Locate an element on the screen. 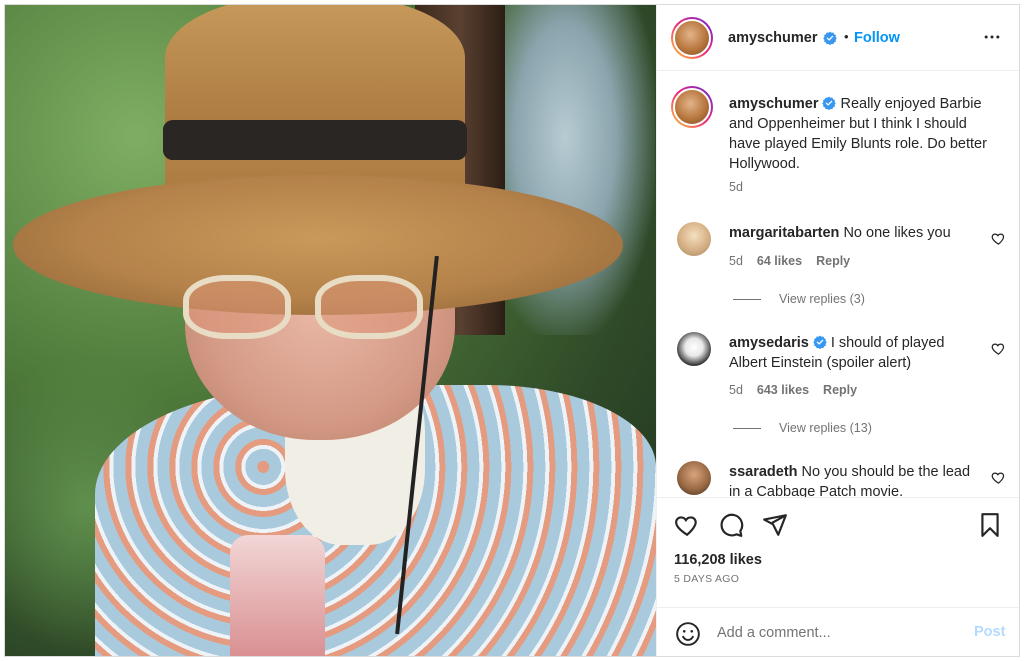 The width and height of the screenshot is (1024, 661). comment-meta: 5d 643 likes Reply is located at coordinates (793, 390).